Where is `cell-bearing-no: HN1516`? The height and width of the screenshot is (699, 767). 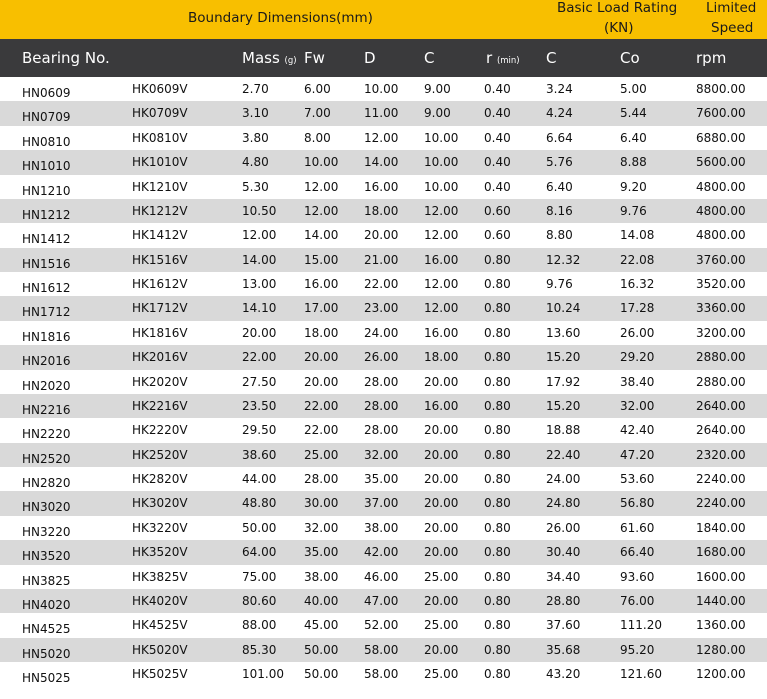
cell-bearing-no: HN1516 is located at coordinates (46, 263).